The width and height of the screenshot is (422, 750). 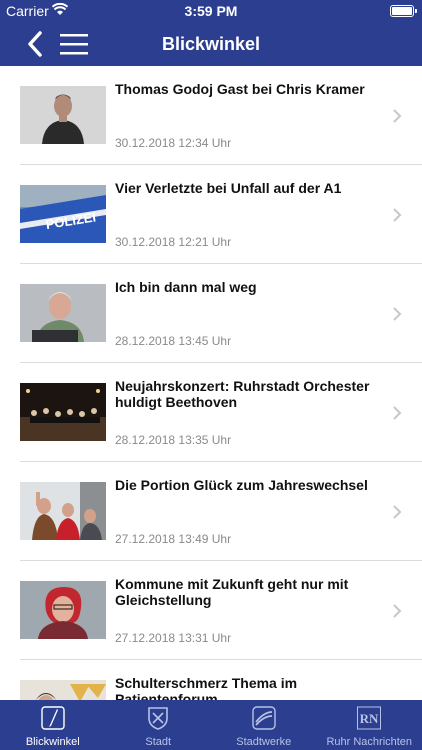 I want to click on stadtwerke-logo-icon, so click(x=264, y=718).